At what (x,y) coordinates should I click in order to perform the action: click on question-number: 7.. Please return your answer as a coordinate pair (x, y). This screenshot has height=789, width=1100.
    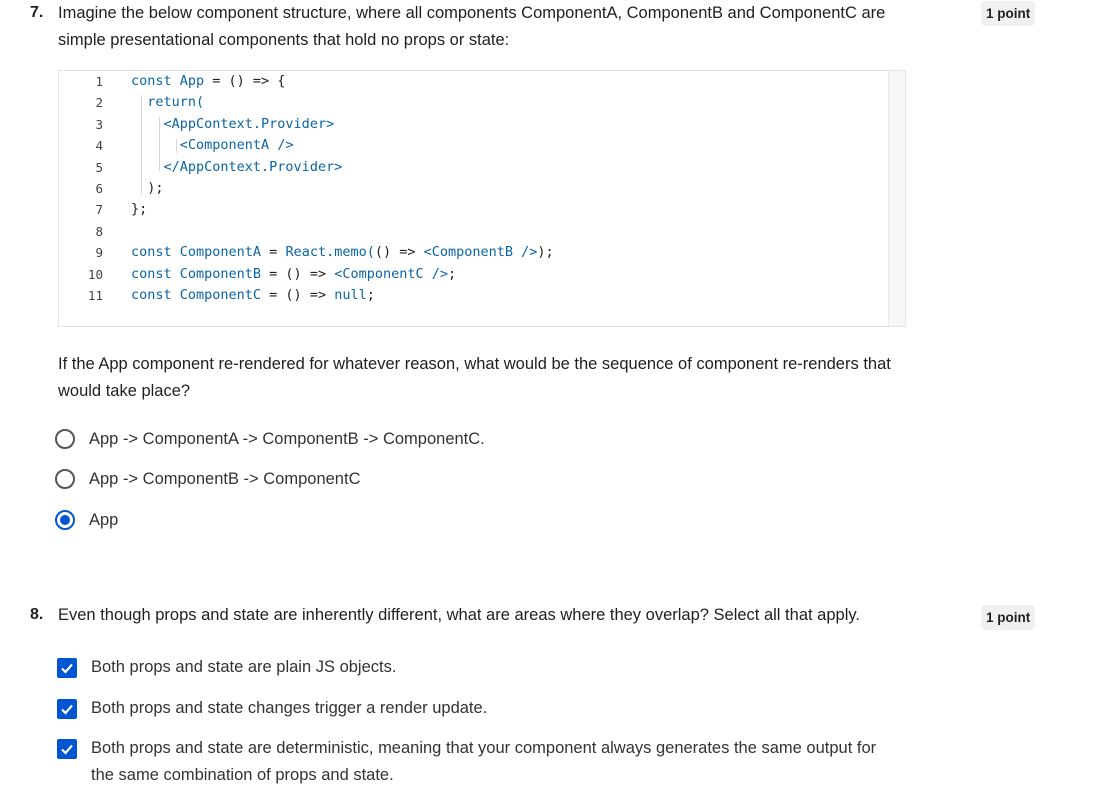
    Looking at the image, I should click on (37, 12).